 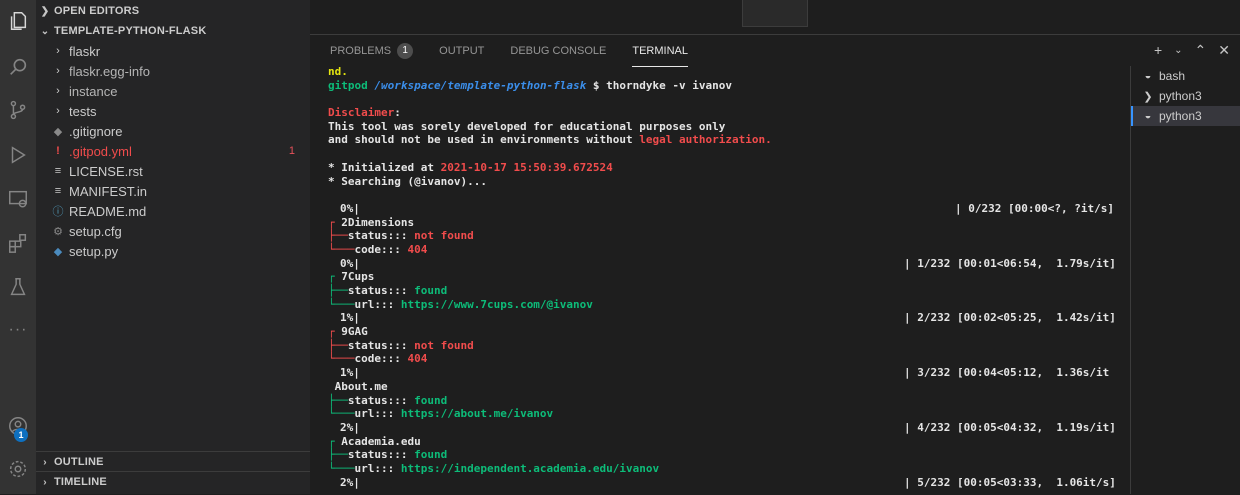 What do you see at coordinates (727, 208) in the screenshot?
I see `progress-line: 0%| | 0/232 [00:00<?, ?it/s]` at bounding box center [727, 208].